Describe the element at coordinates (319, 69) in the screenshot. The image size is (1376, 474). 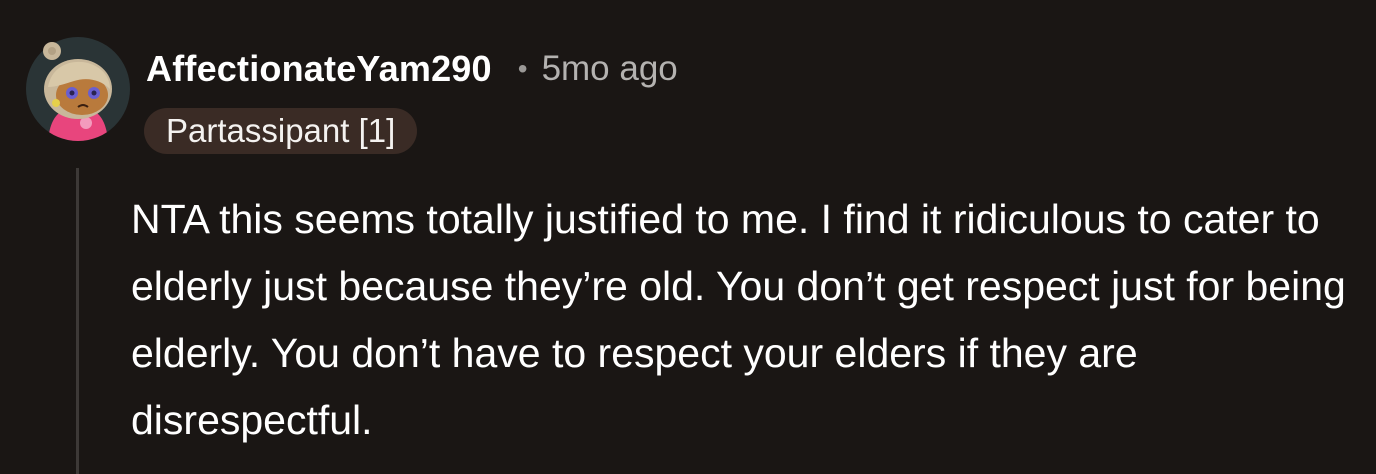
I see `username-link: AffectionateYam290` at that location.